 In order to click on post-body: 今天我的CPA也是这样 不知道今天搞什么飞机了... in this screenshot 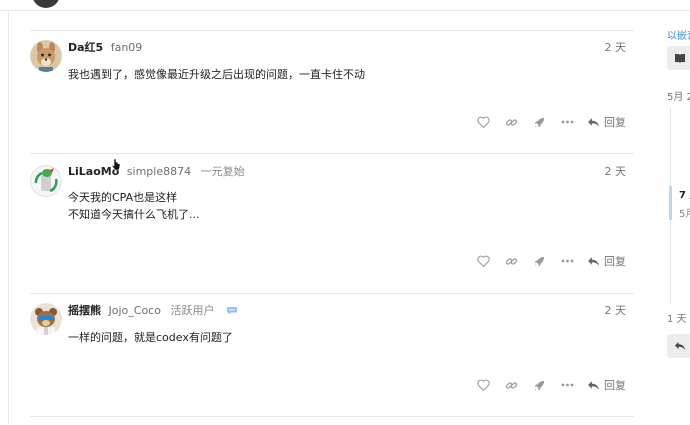, I will do `click(134, 206)`.